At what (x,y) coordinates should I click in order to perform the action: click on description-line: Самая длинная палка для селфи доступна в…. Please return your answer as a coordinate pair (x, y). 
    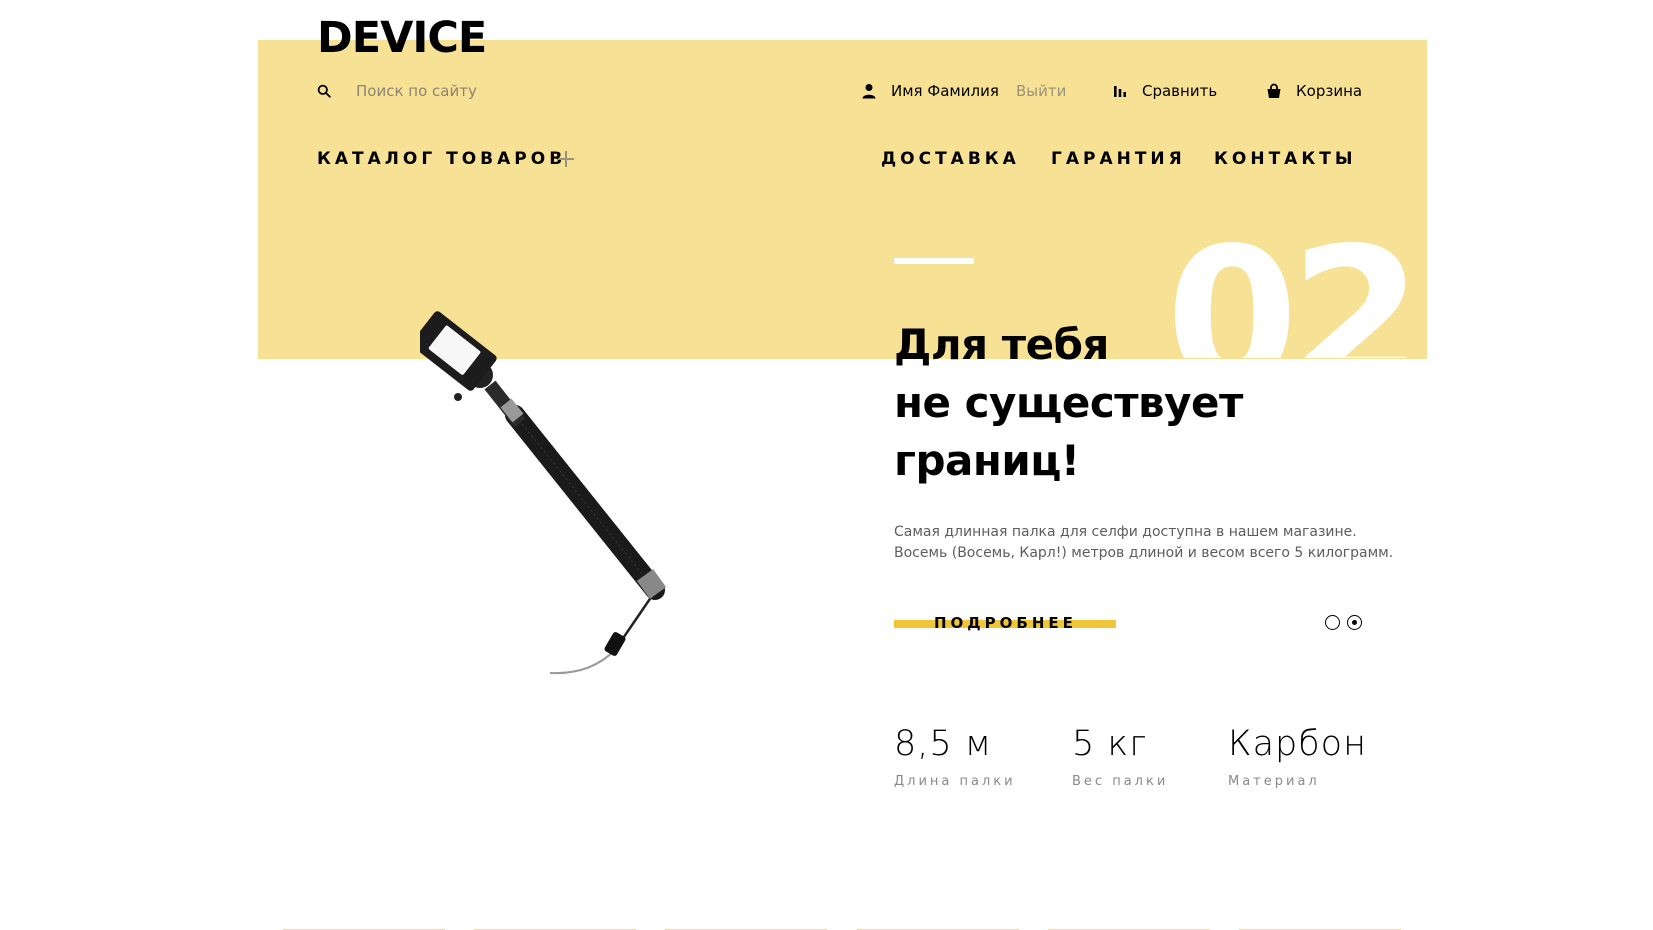
    Looking at the image, I should click on (1125, 532).